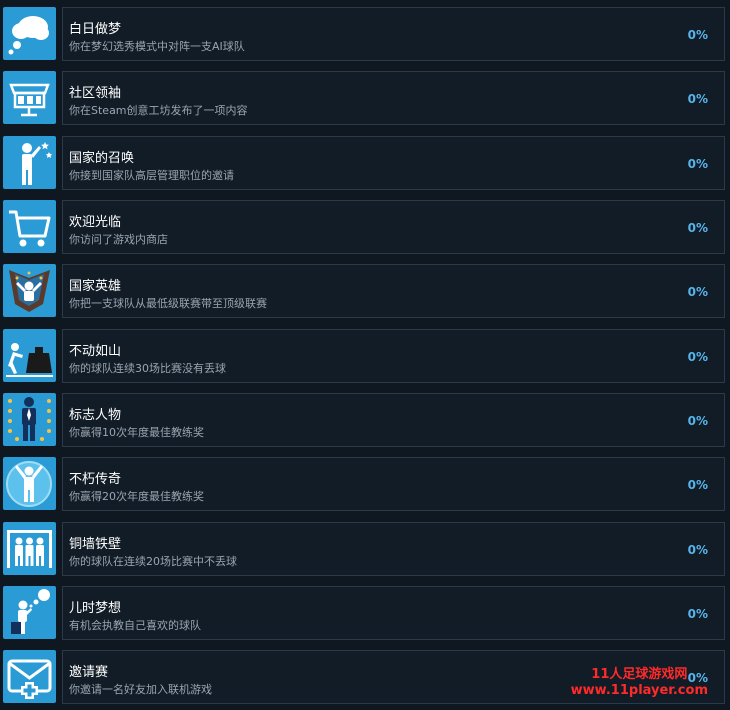 The width and height of the screenshot is (730, 710). What do you see at coordinates (95, 351) in the screenshot?
I see `achievement-title: 不动如山` at bounding box center [95, 351].